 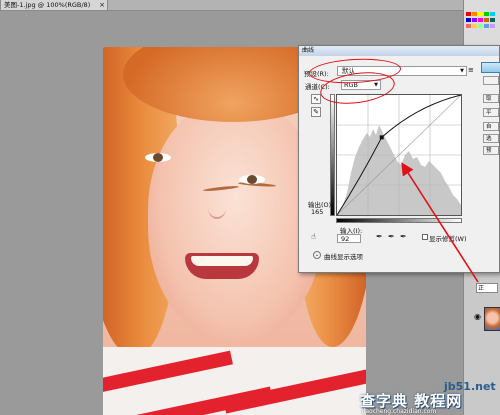 What do you see at coordinates (428, 397) in the screenshot?
I see `watermark: jb51.net 查字典 教程网 jiaocheng.chazidian.com` at bounding box center [428, 397].